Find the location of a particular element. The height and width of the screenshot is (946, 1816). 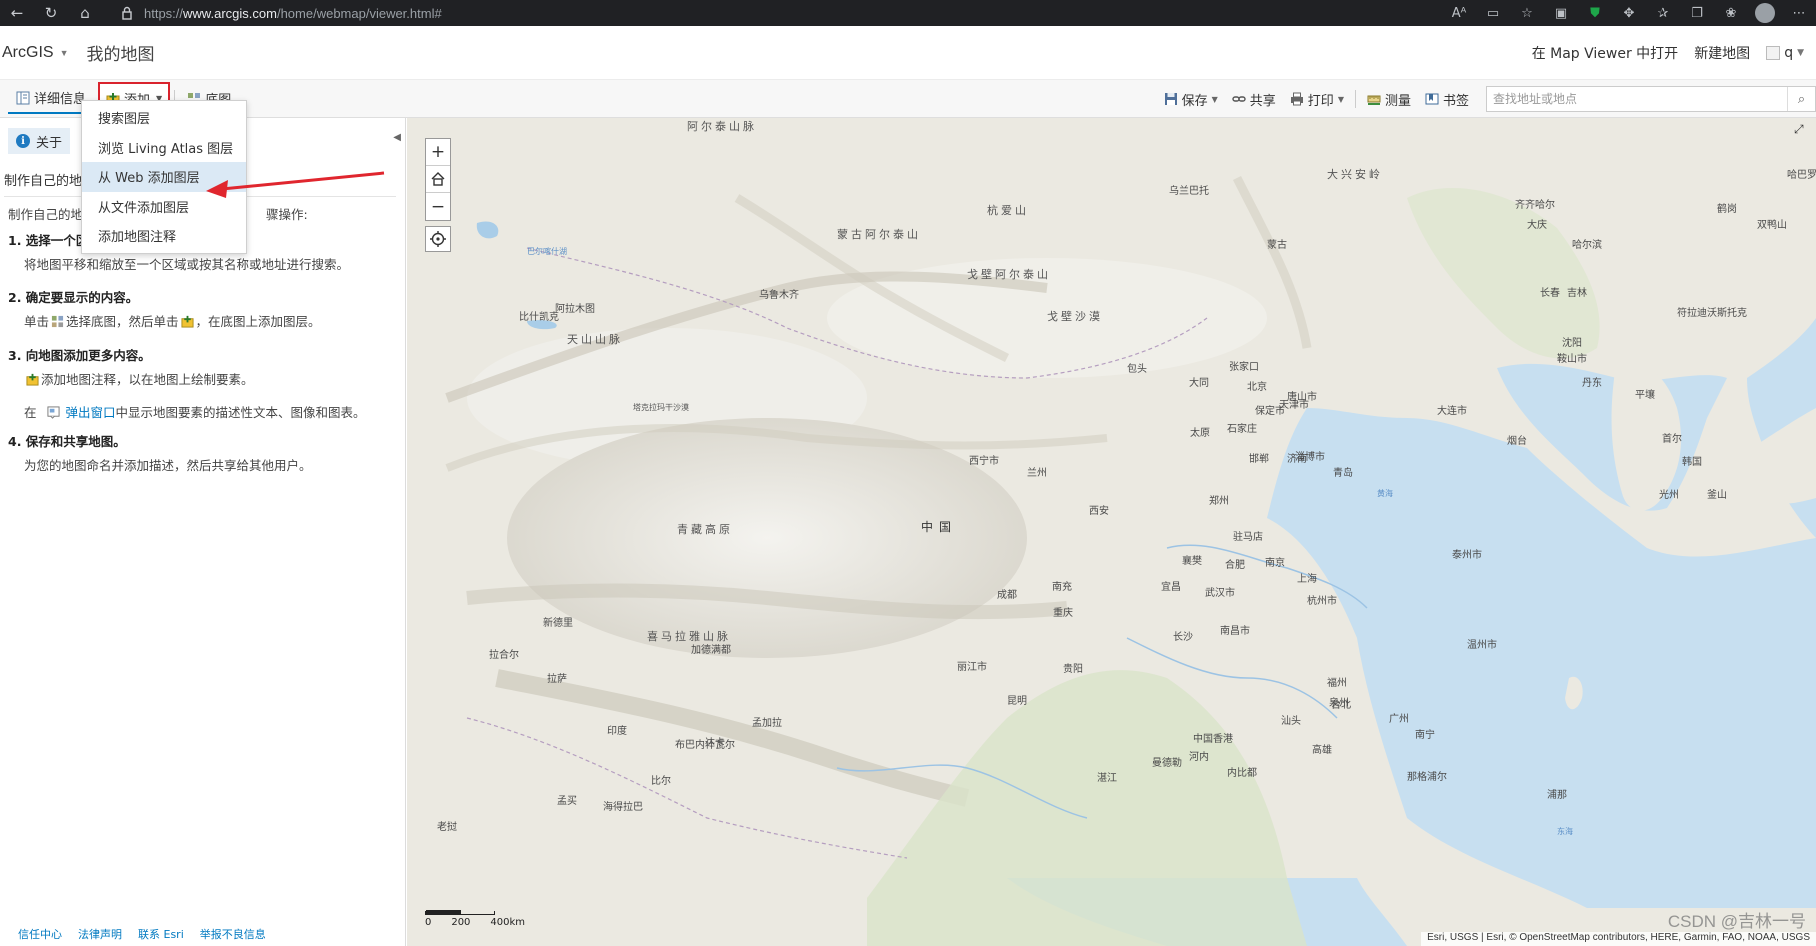

favorite-star-icon: ☆ is located at coordinates (1527, 13).